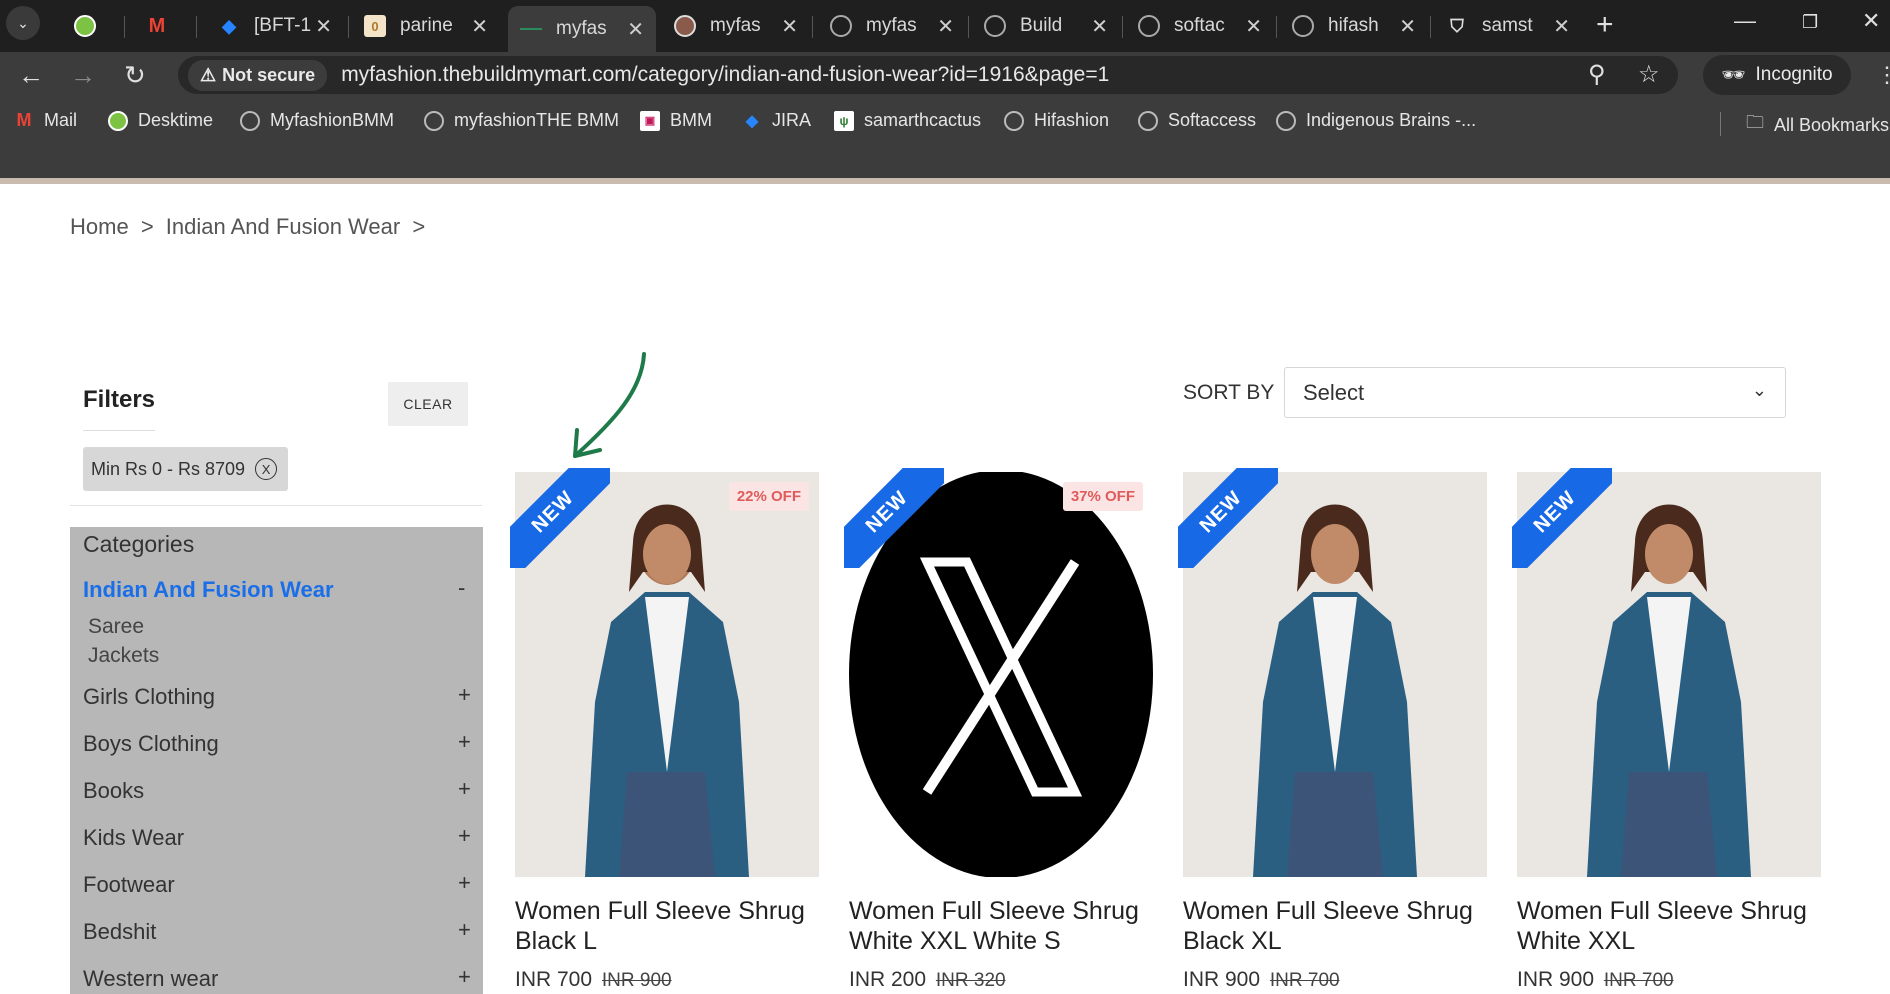 The image size is (1890, 994). Describe the element at coordinates (1508, 26) in the screenshot. I see `tab-samst: ⛉ samst ✕` at that location.